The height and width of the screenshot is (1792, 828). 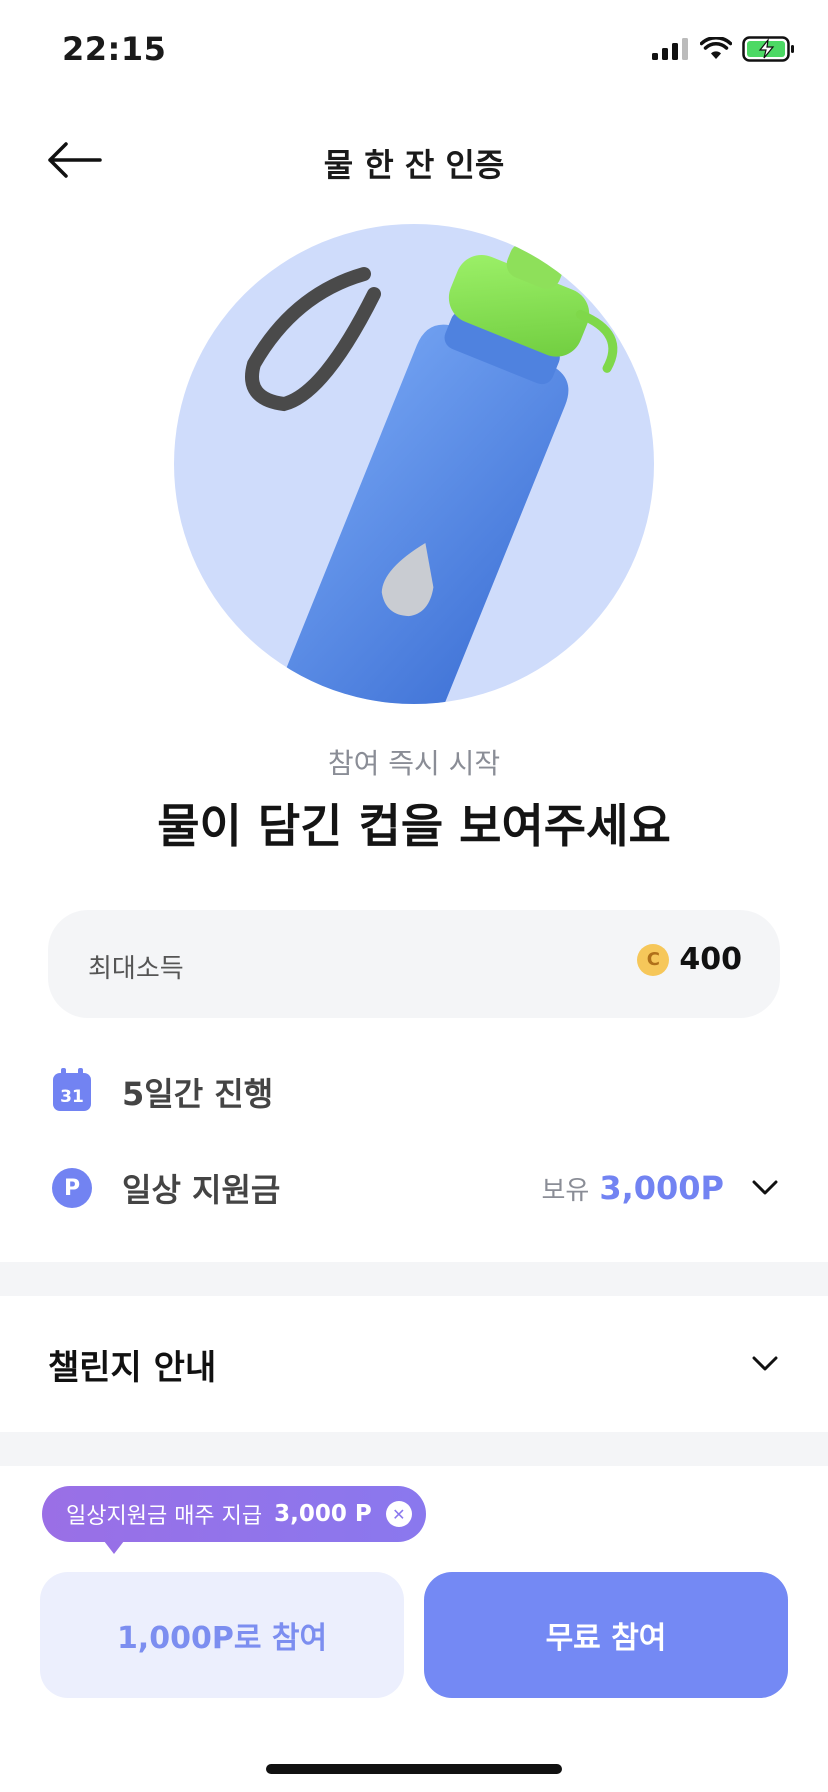 What do you see at coordinates (72, 1188) in the screenshot?
I see `point-icon: P` at bounding box center [72, 1188].